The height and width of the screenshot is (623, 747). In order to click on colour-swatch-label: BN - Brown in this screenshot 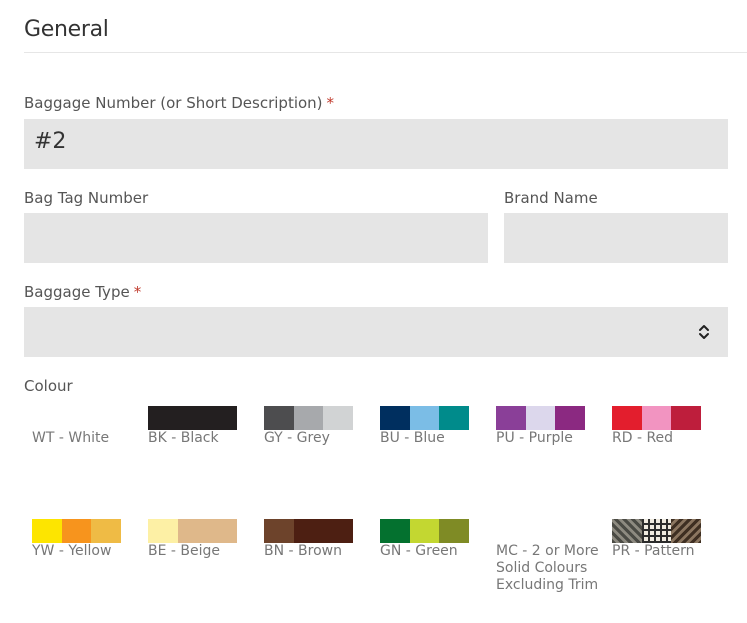, I will do `click(319, 551)`.